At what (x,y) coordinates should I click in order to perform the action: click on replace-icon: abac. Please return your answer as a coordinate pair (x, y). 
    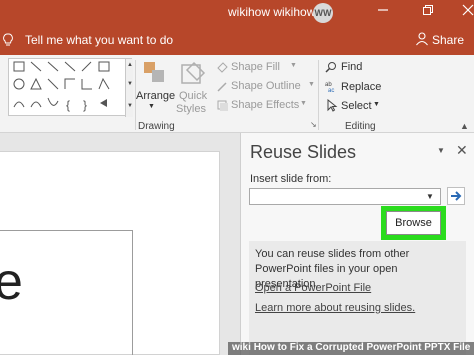
    Looking at the image, I should click on (329, 87).